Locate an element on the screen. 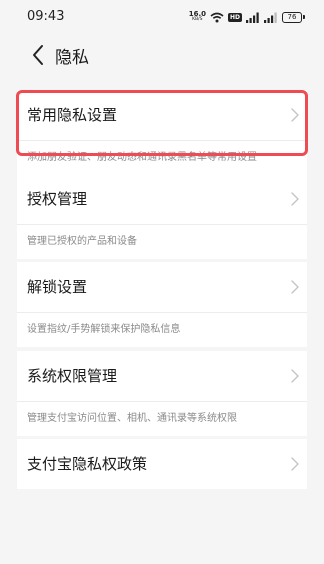 Image resolution: width=324 pixels, height=564 pixels. hd-badge: HD is located at coordinates (234, 17).